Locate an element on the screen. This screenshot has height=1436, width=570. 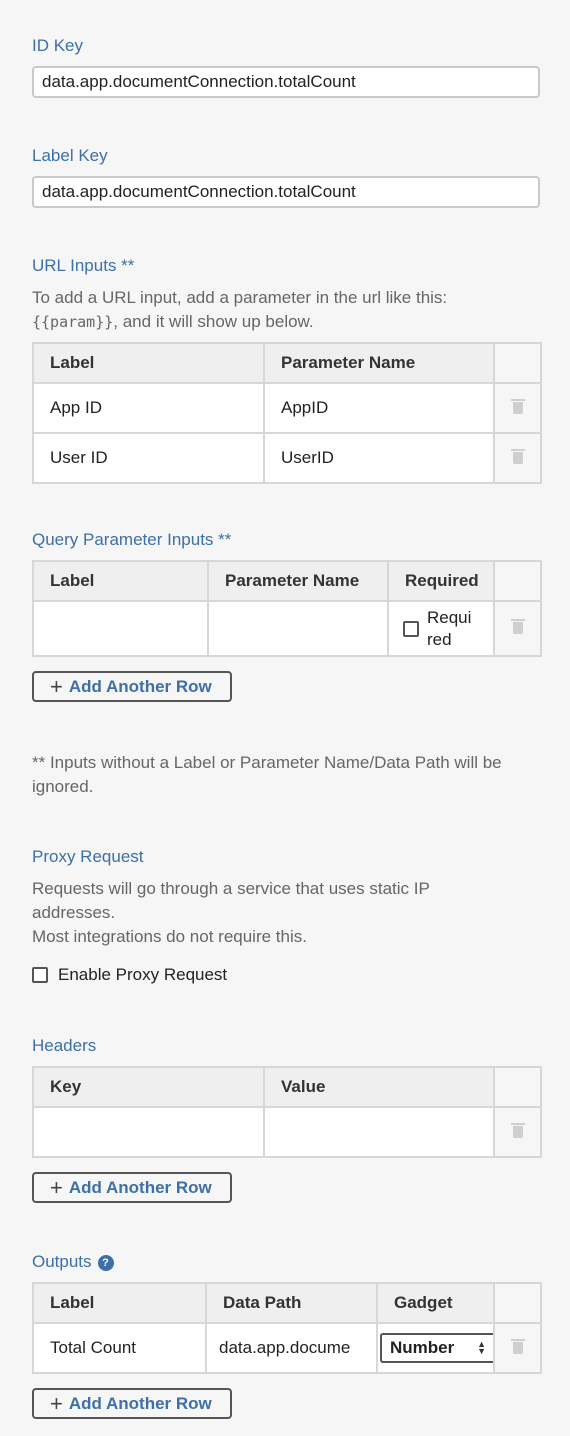
label-key-label: Label Key is located at coordinates (70, 155).